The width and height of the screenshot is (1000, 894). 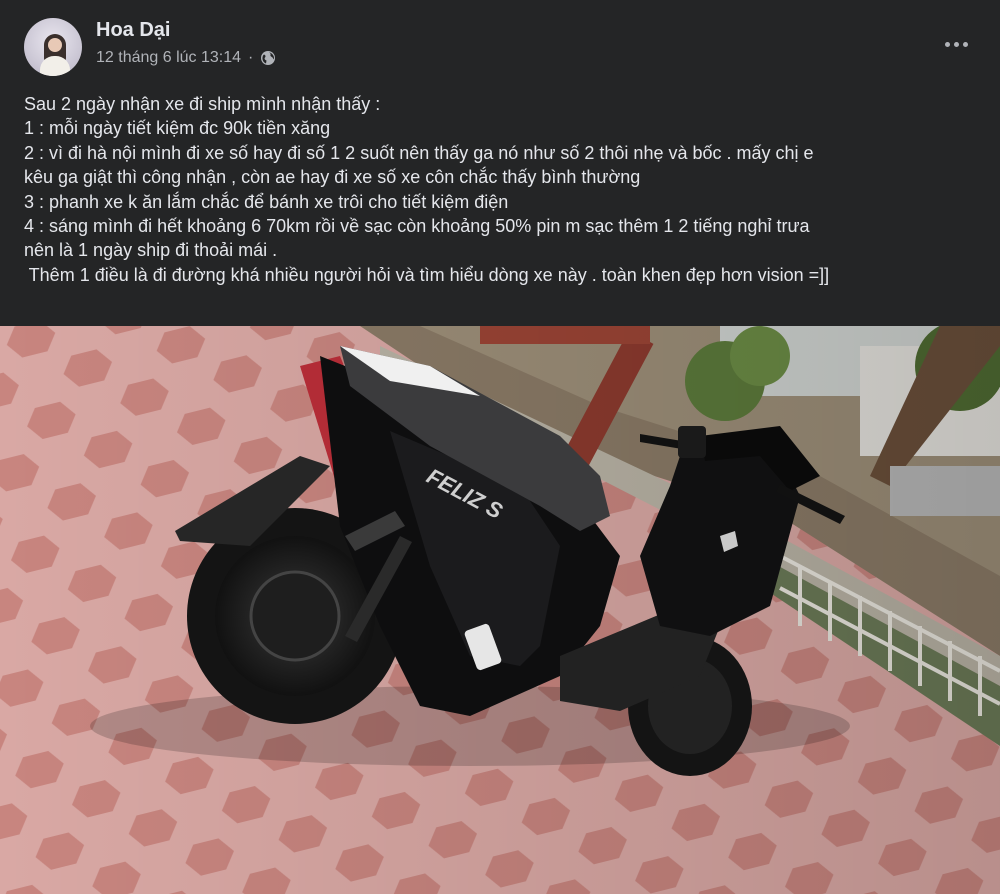 I want to click on avatar-face, so click(x=55, y=45).